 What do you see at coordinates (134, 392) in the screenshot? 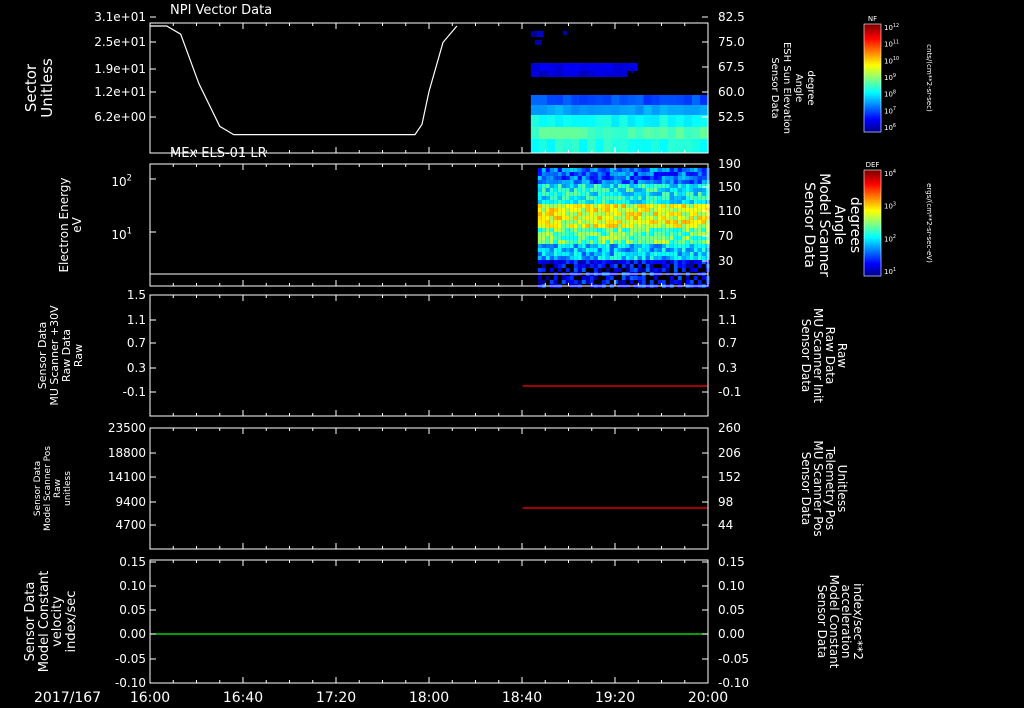
I see `y-tick-label-left: -0.1` at bounding box center [134, 392].